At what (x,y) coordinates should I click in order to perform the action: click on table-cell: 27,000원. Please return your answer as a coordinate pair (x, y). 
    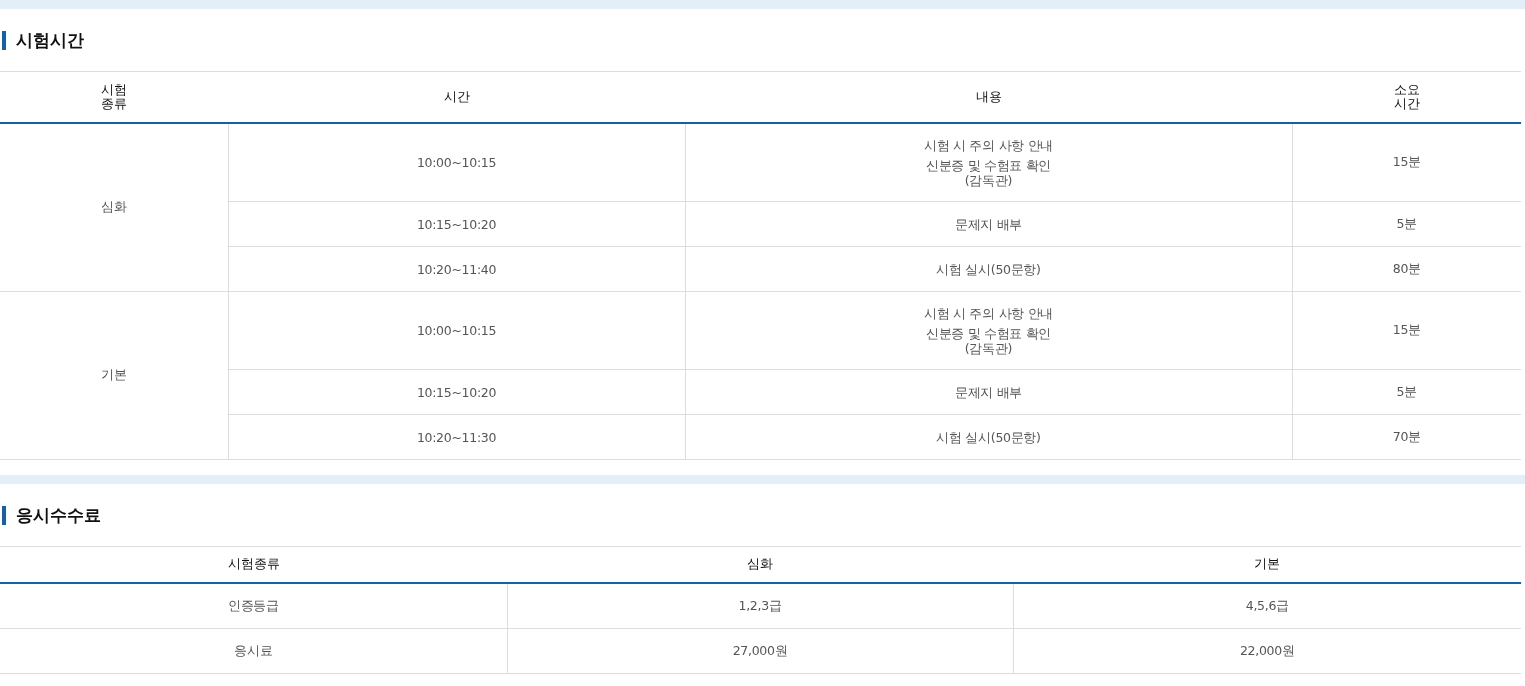
    Looking at the image, I should click on (760, 651).